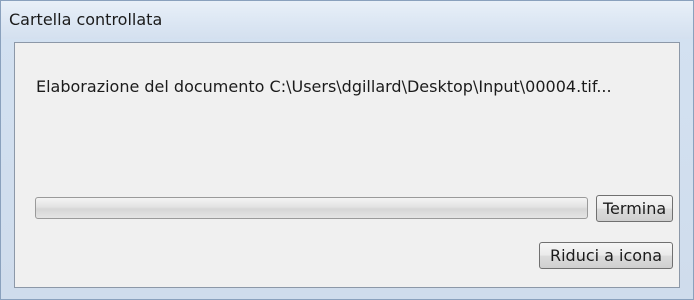 This screenshot has height=300, width=694. What do you see at coordinates (311, 208) in the screenshot?
I see `progress-bar` at bounding box center [311, 208].